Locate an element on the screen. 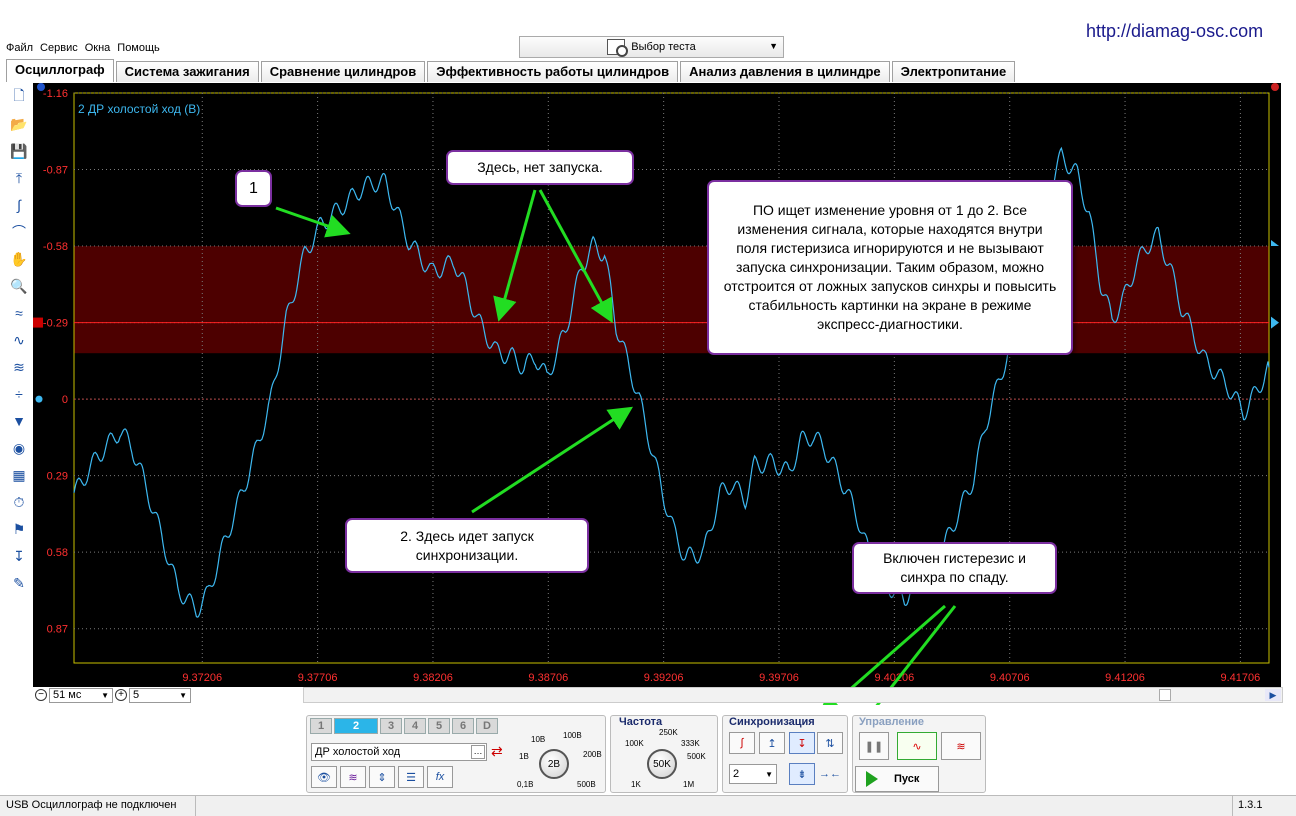  test-selector: Выбор теста ▼ is located at coordinates (651, 47).